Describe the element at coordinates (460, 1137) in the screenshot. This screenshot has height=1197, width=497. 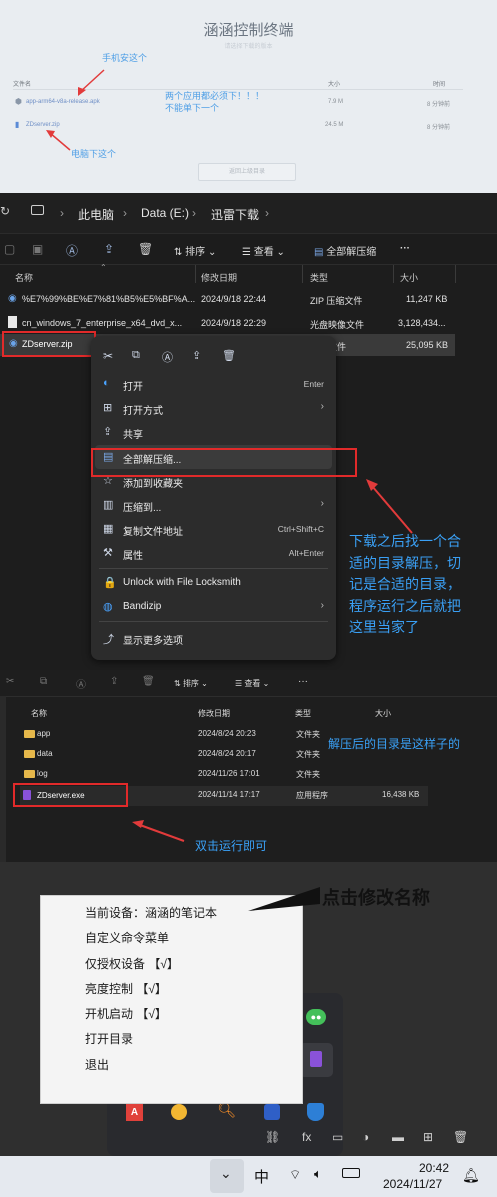
I see `delete-icon: 🗑` at that location.